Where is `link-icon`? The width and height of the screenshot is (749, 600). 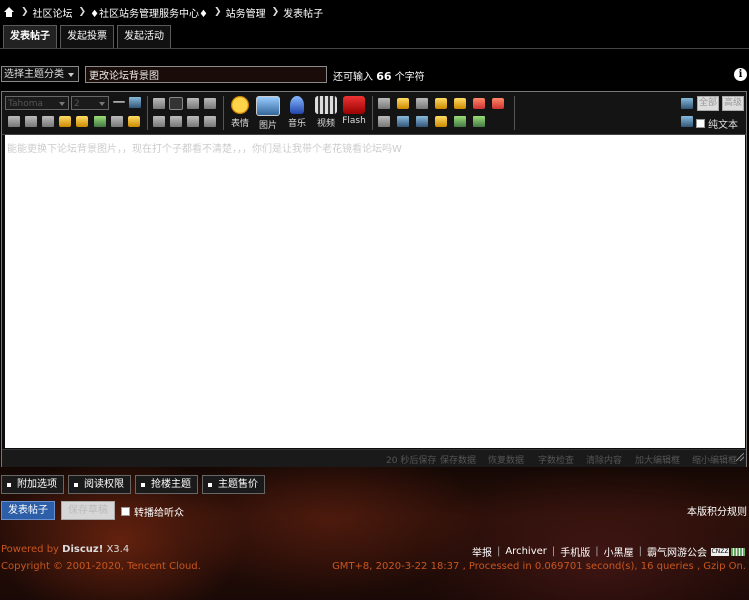 link-icon is located at coordinates (100, 121).